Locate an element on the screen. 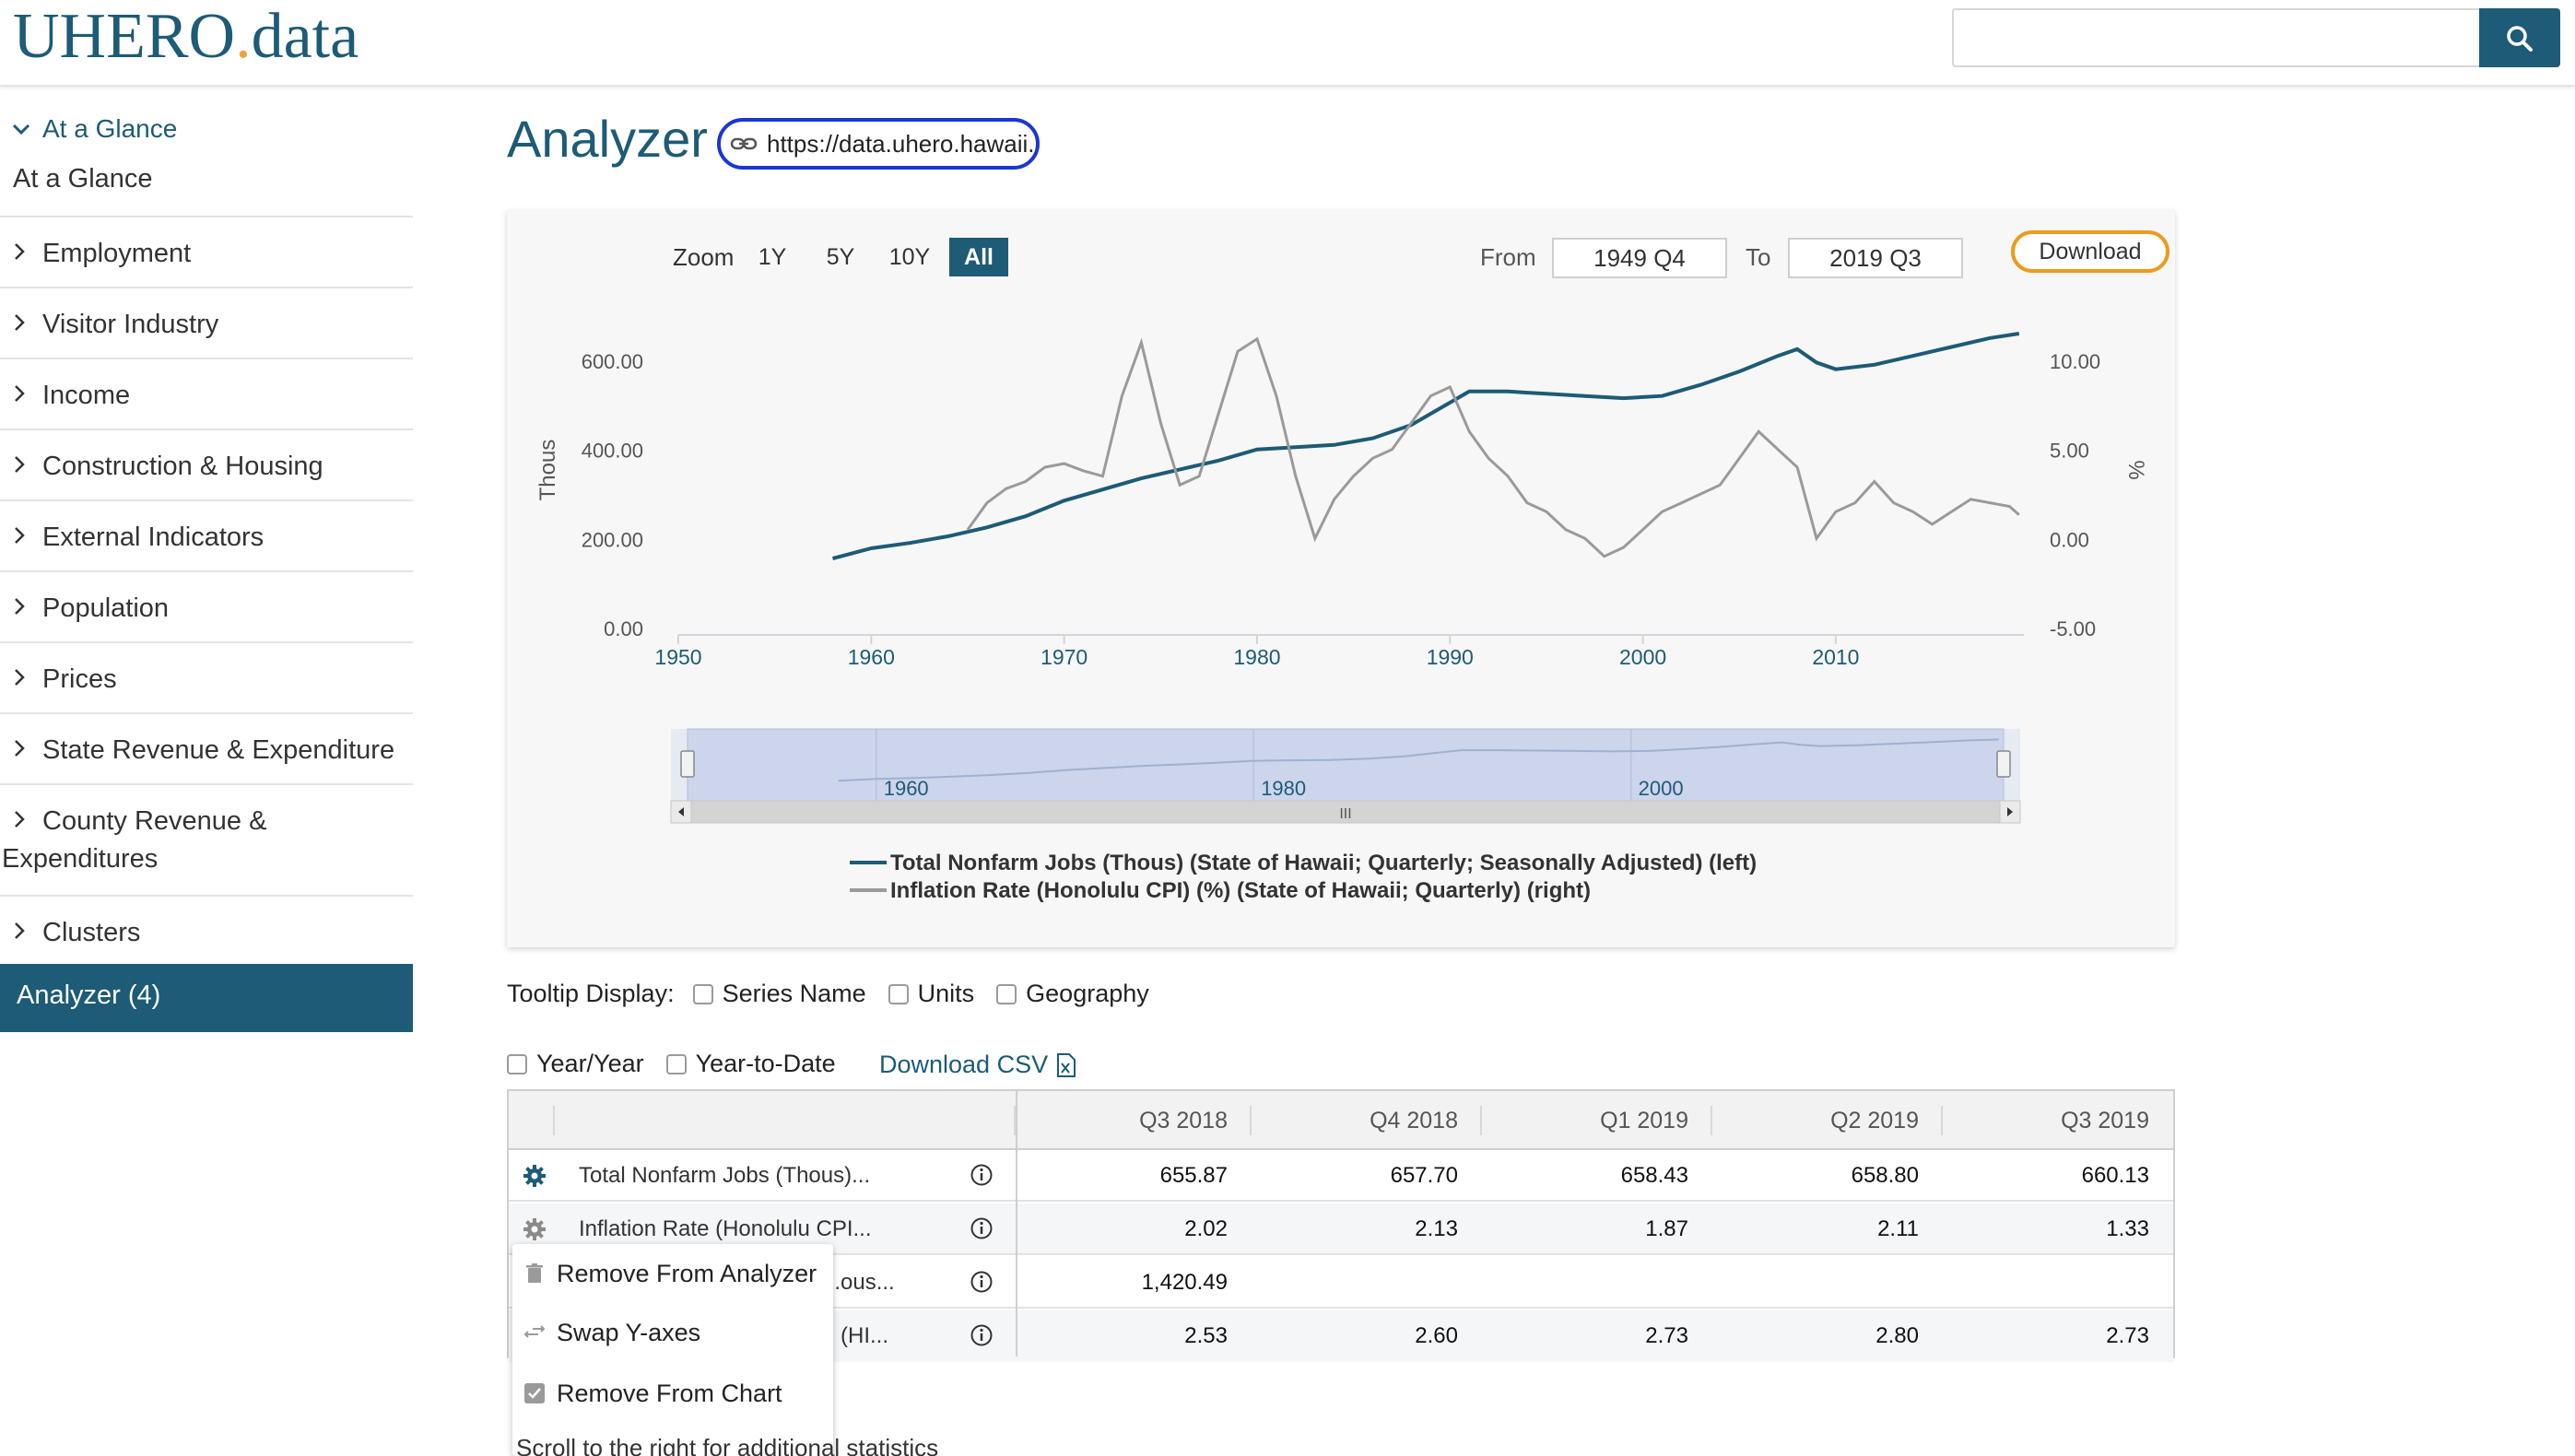 The image size is (2575, 1456). column-header: Q2 2019 is located at coordinates (1875, 1120).